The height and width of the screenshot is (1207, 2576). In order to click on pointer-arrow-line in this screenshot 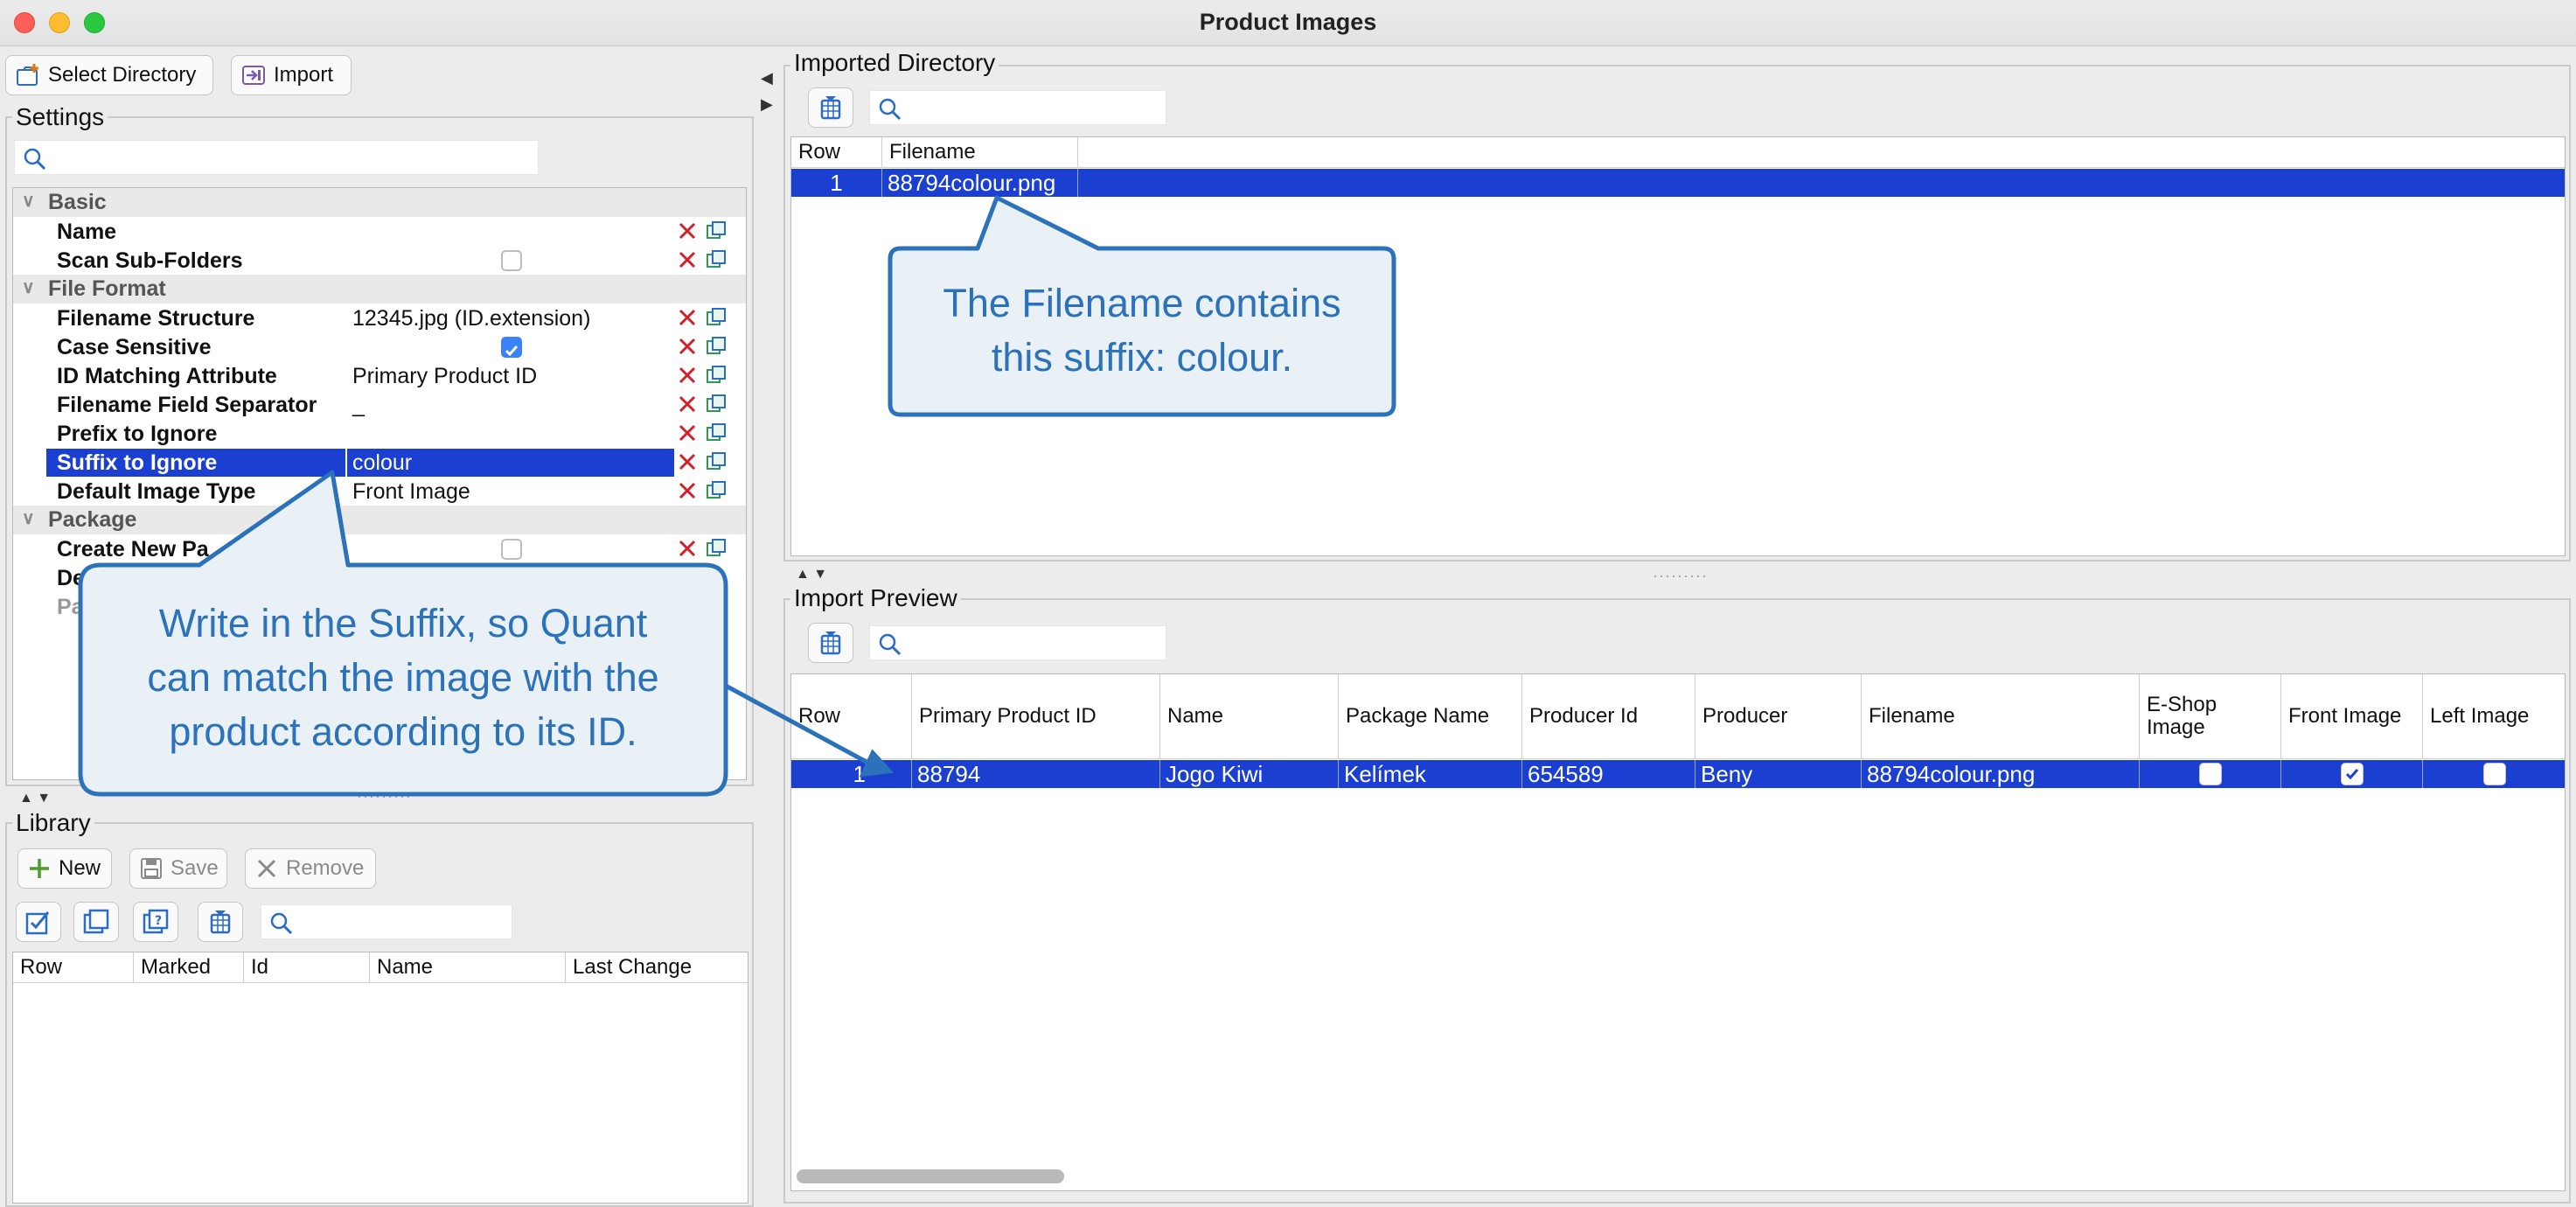, I will do `click(800, 726)`.